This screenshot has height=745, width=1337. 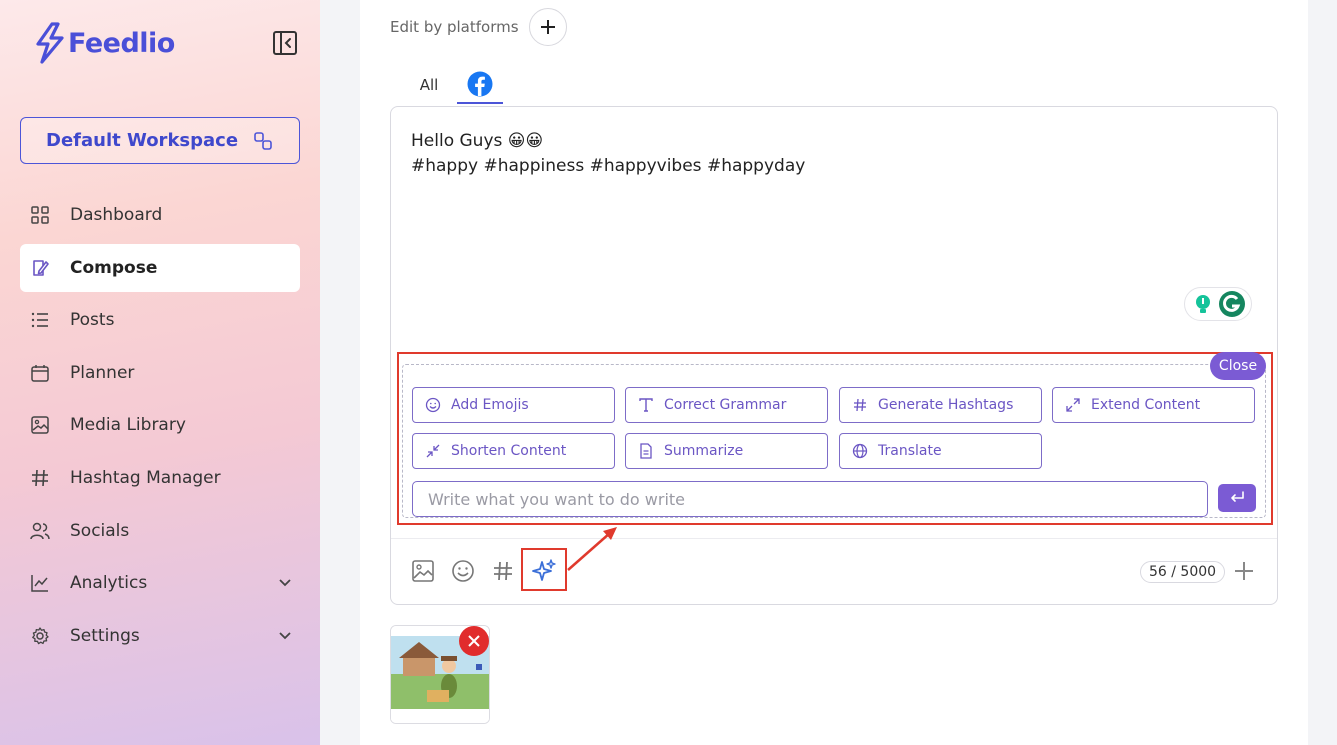 I want to click on sidebar-item-label: Settings, so click(x=105, y=635).